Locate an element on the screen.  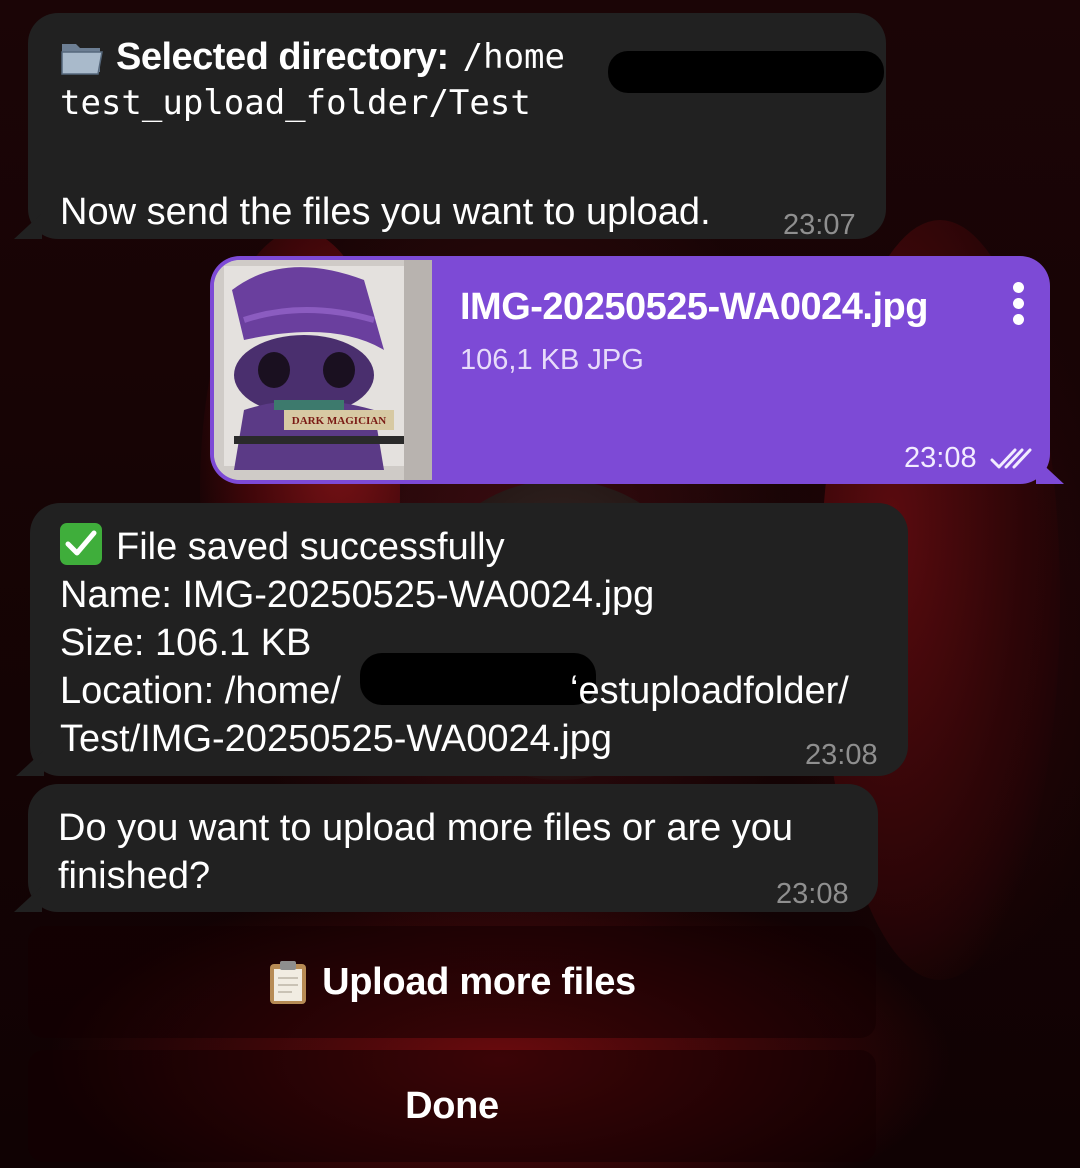
saved-file-location-prefix: Location: /home/ is located at coordinates (200, 691).